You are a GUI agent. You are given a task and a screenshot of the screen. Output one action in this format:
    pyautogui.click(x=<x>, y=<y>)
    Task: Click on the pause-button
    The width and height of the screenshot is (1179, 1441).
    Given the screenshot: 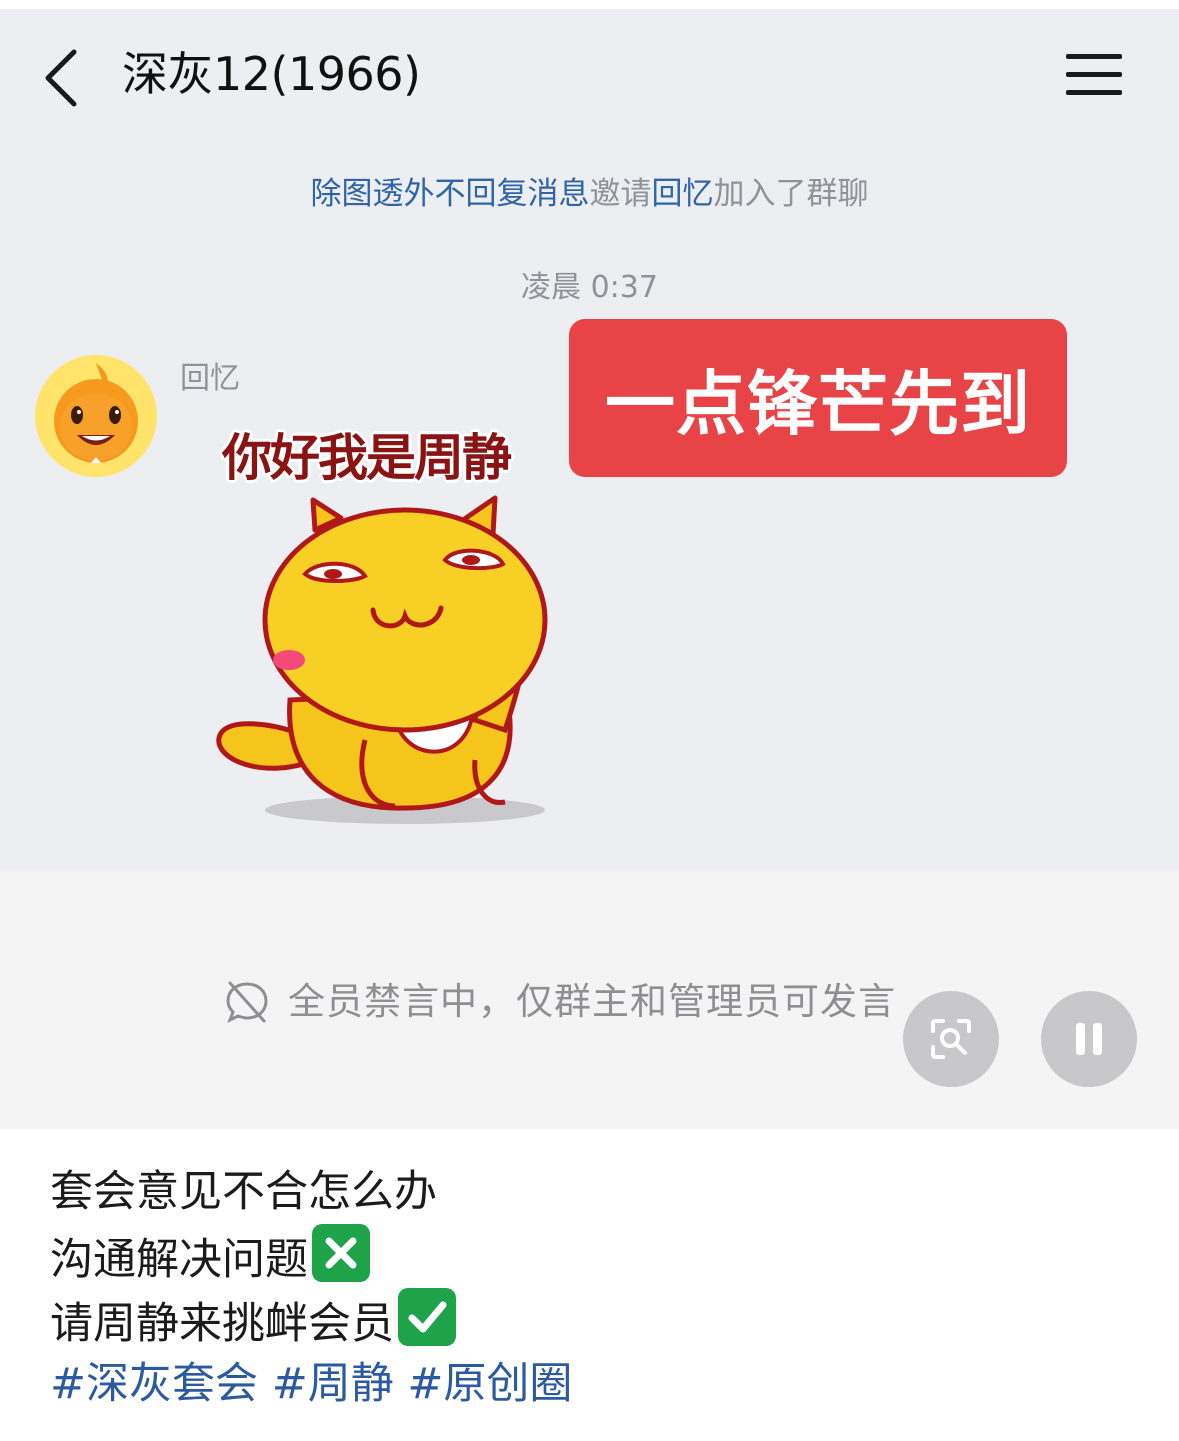 What is the action you would take?
    pyautogui.click(x=1089, y=1039)
    